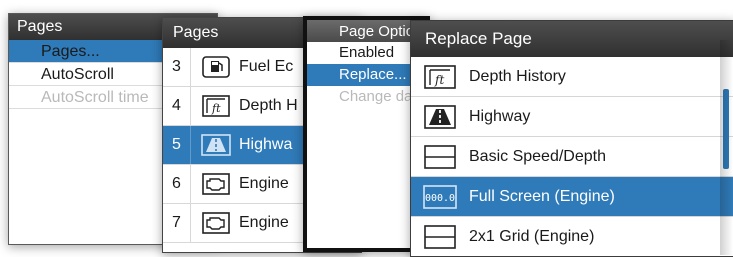 The width and height of the screenshot is (733, 257). Describe the element at coordinates (726, 147) in the screenshot. I see `panel-edge-shadow` at that location.